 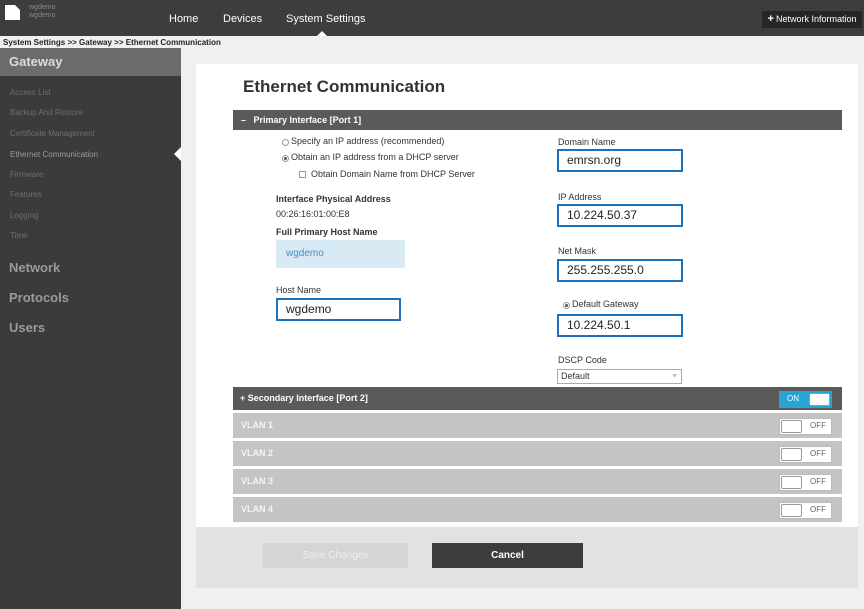 I want to click on vlan-4-row: VLAN 4, so click(x=537, y=509).